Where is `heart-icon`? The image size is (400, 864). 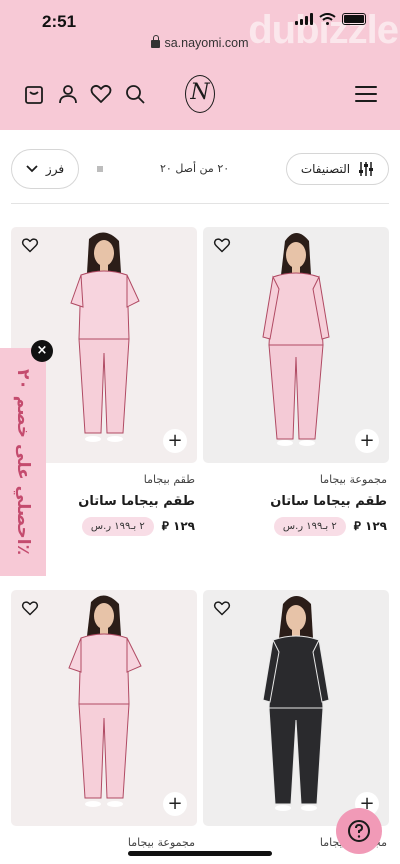 heart-icon is located at coordinates (101, 94).